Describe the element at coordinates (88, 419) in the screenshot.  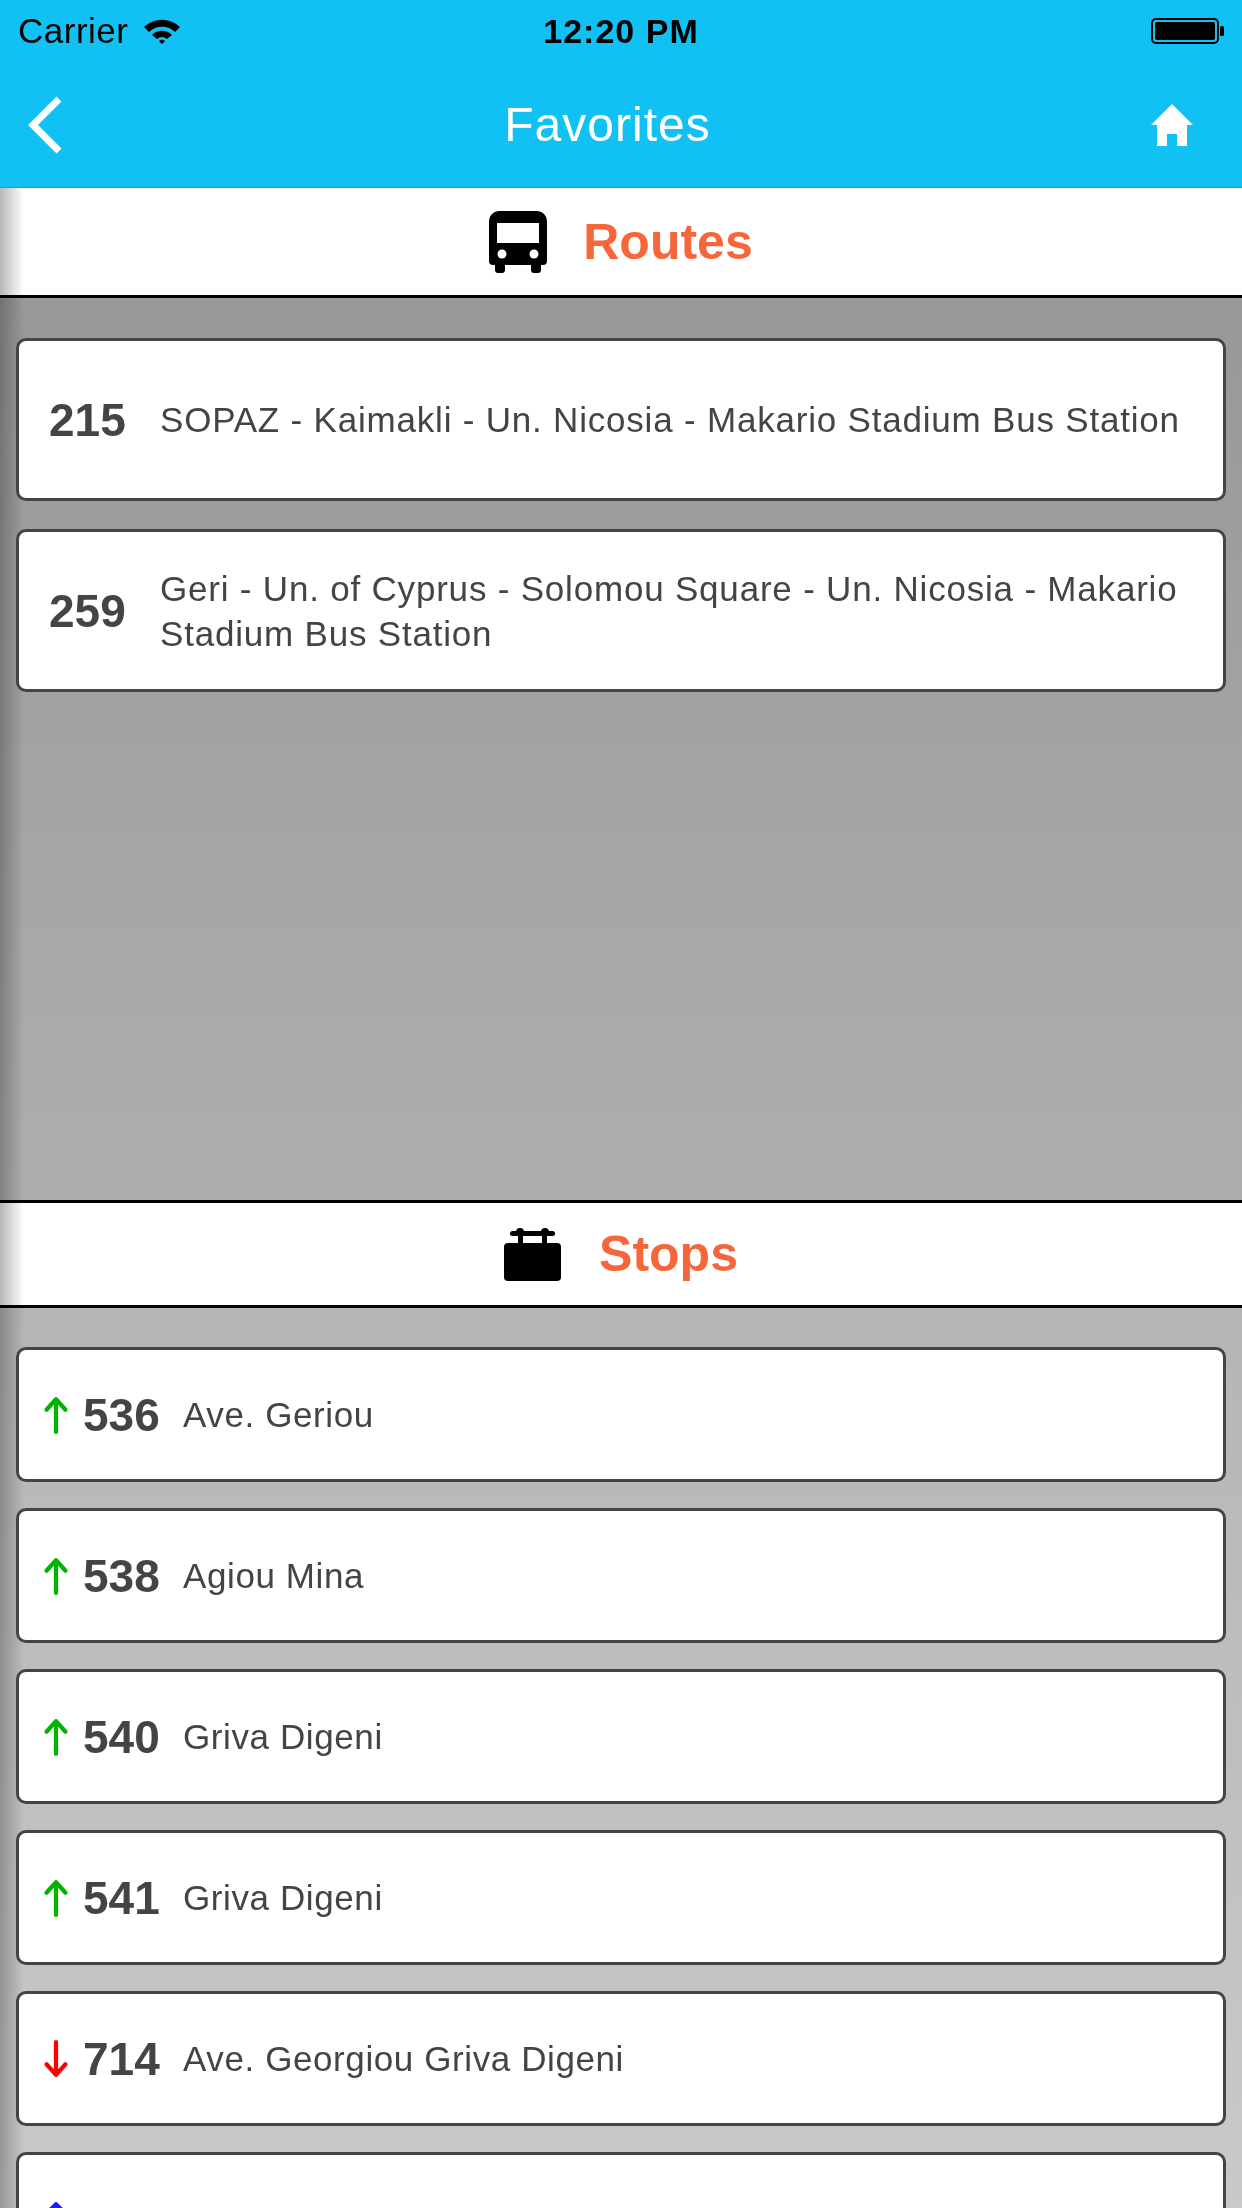
I see `route-number: 215` at that location.